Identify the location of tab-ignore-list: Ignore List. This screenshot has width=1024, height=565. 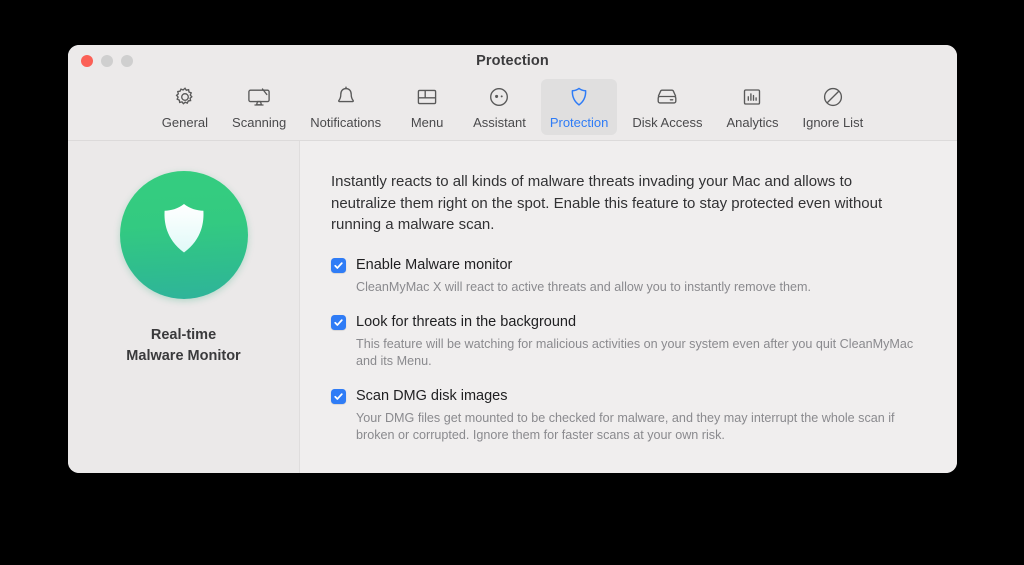
(832, 107).